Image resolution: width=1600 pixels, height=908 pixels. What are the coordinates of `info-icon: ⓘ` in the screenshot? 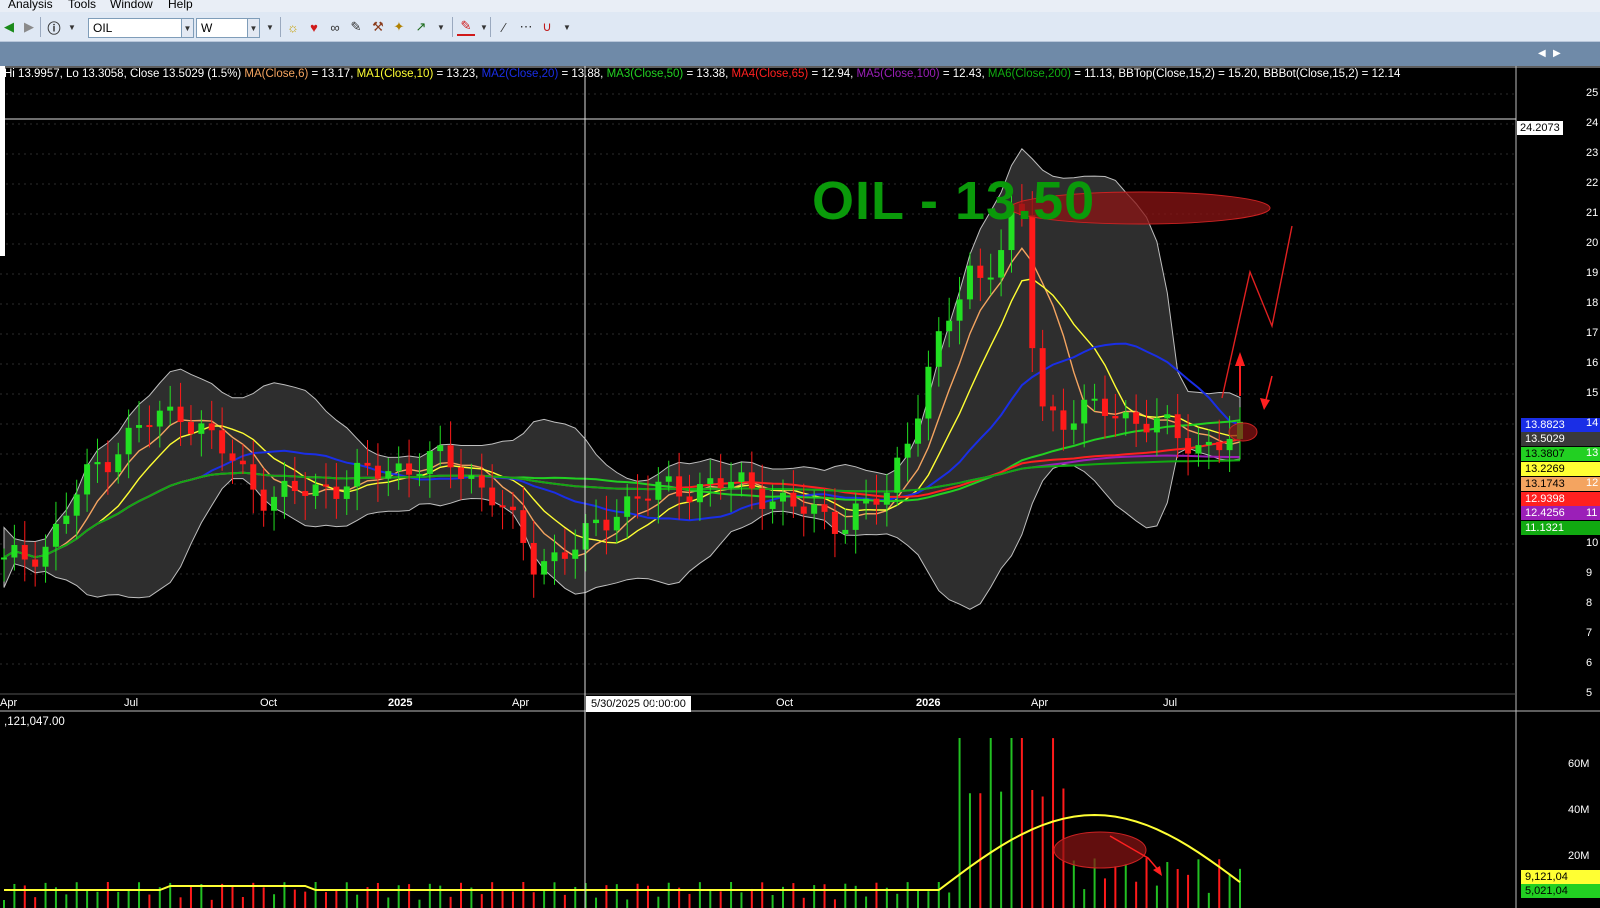 It's located at (54, 27).